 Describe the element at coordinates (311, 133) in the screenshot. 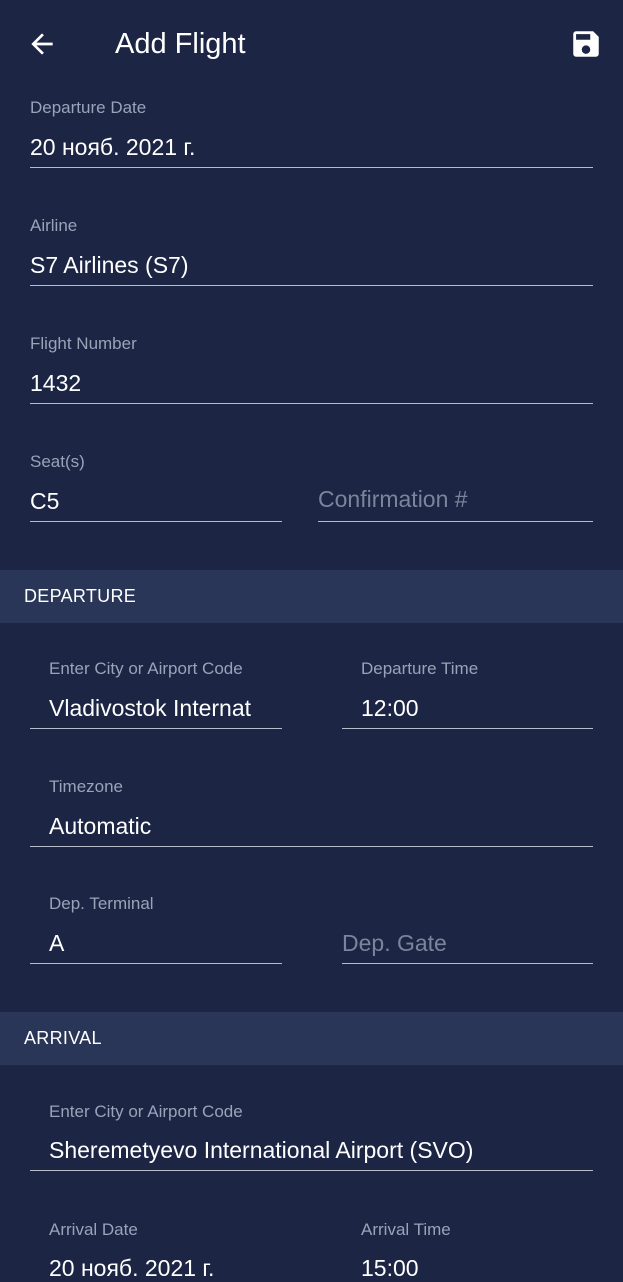

I see `departure-date-field: Departure Date 20 нояб. 2021 г.` at that location.